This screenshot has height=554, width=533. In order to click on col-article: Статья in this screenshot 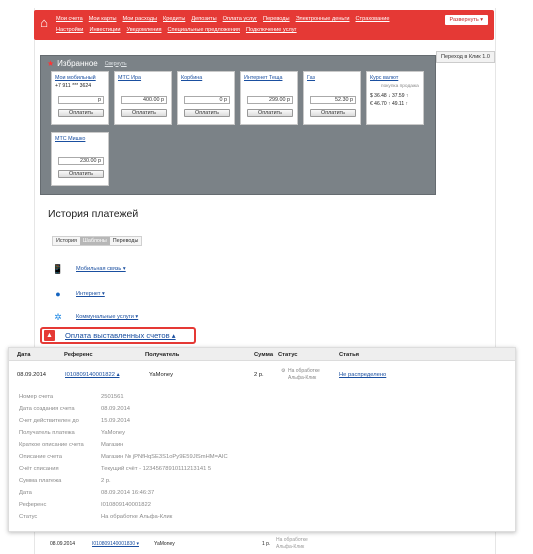, I will do `click(349, 355)`.